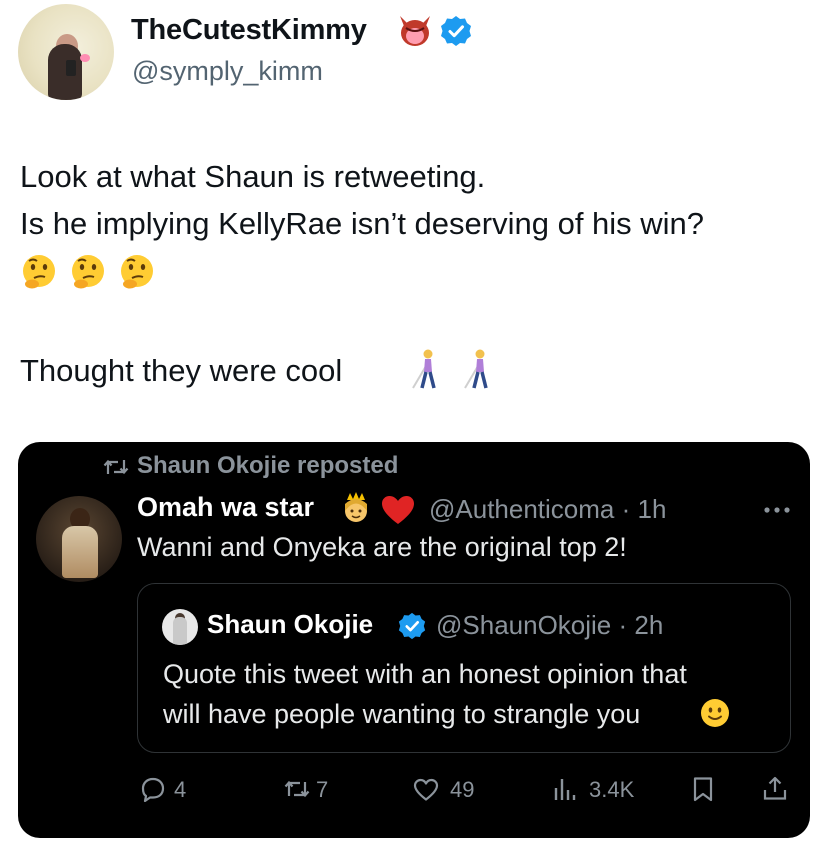 The width and height of the screenshot is (828, 860). Describe the element at coordinates (715, 713) in the screenshot. I see `slightly-smiling-face-emoji-icon` at that location.